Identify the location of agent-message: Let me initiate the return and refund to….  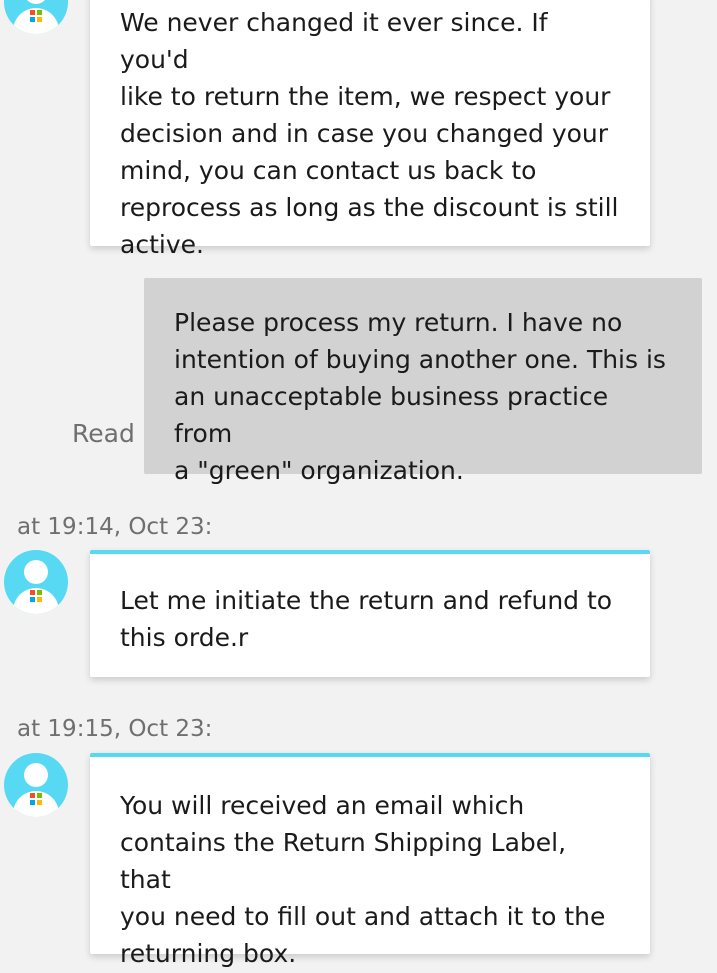
(370, 613).